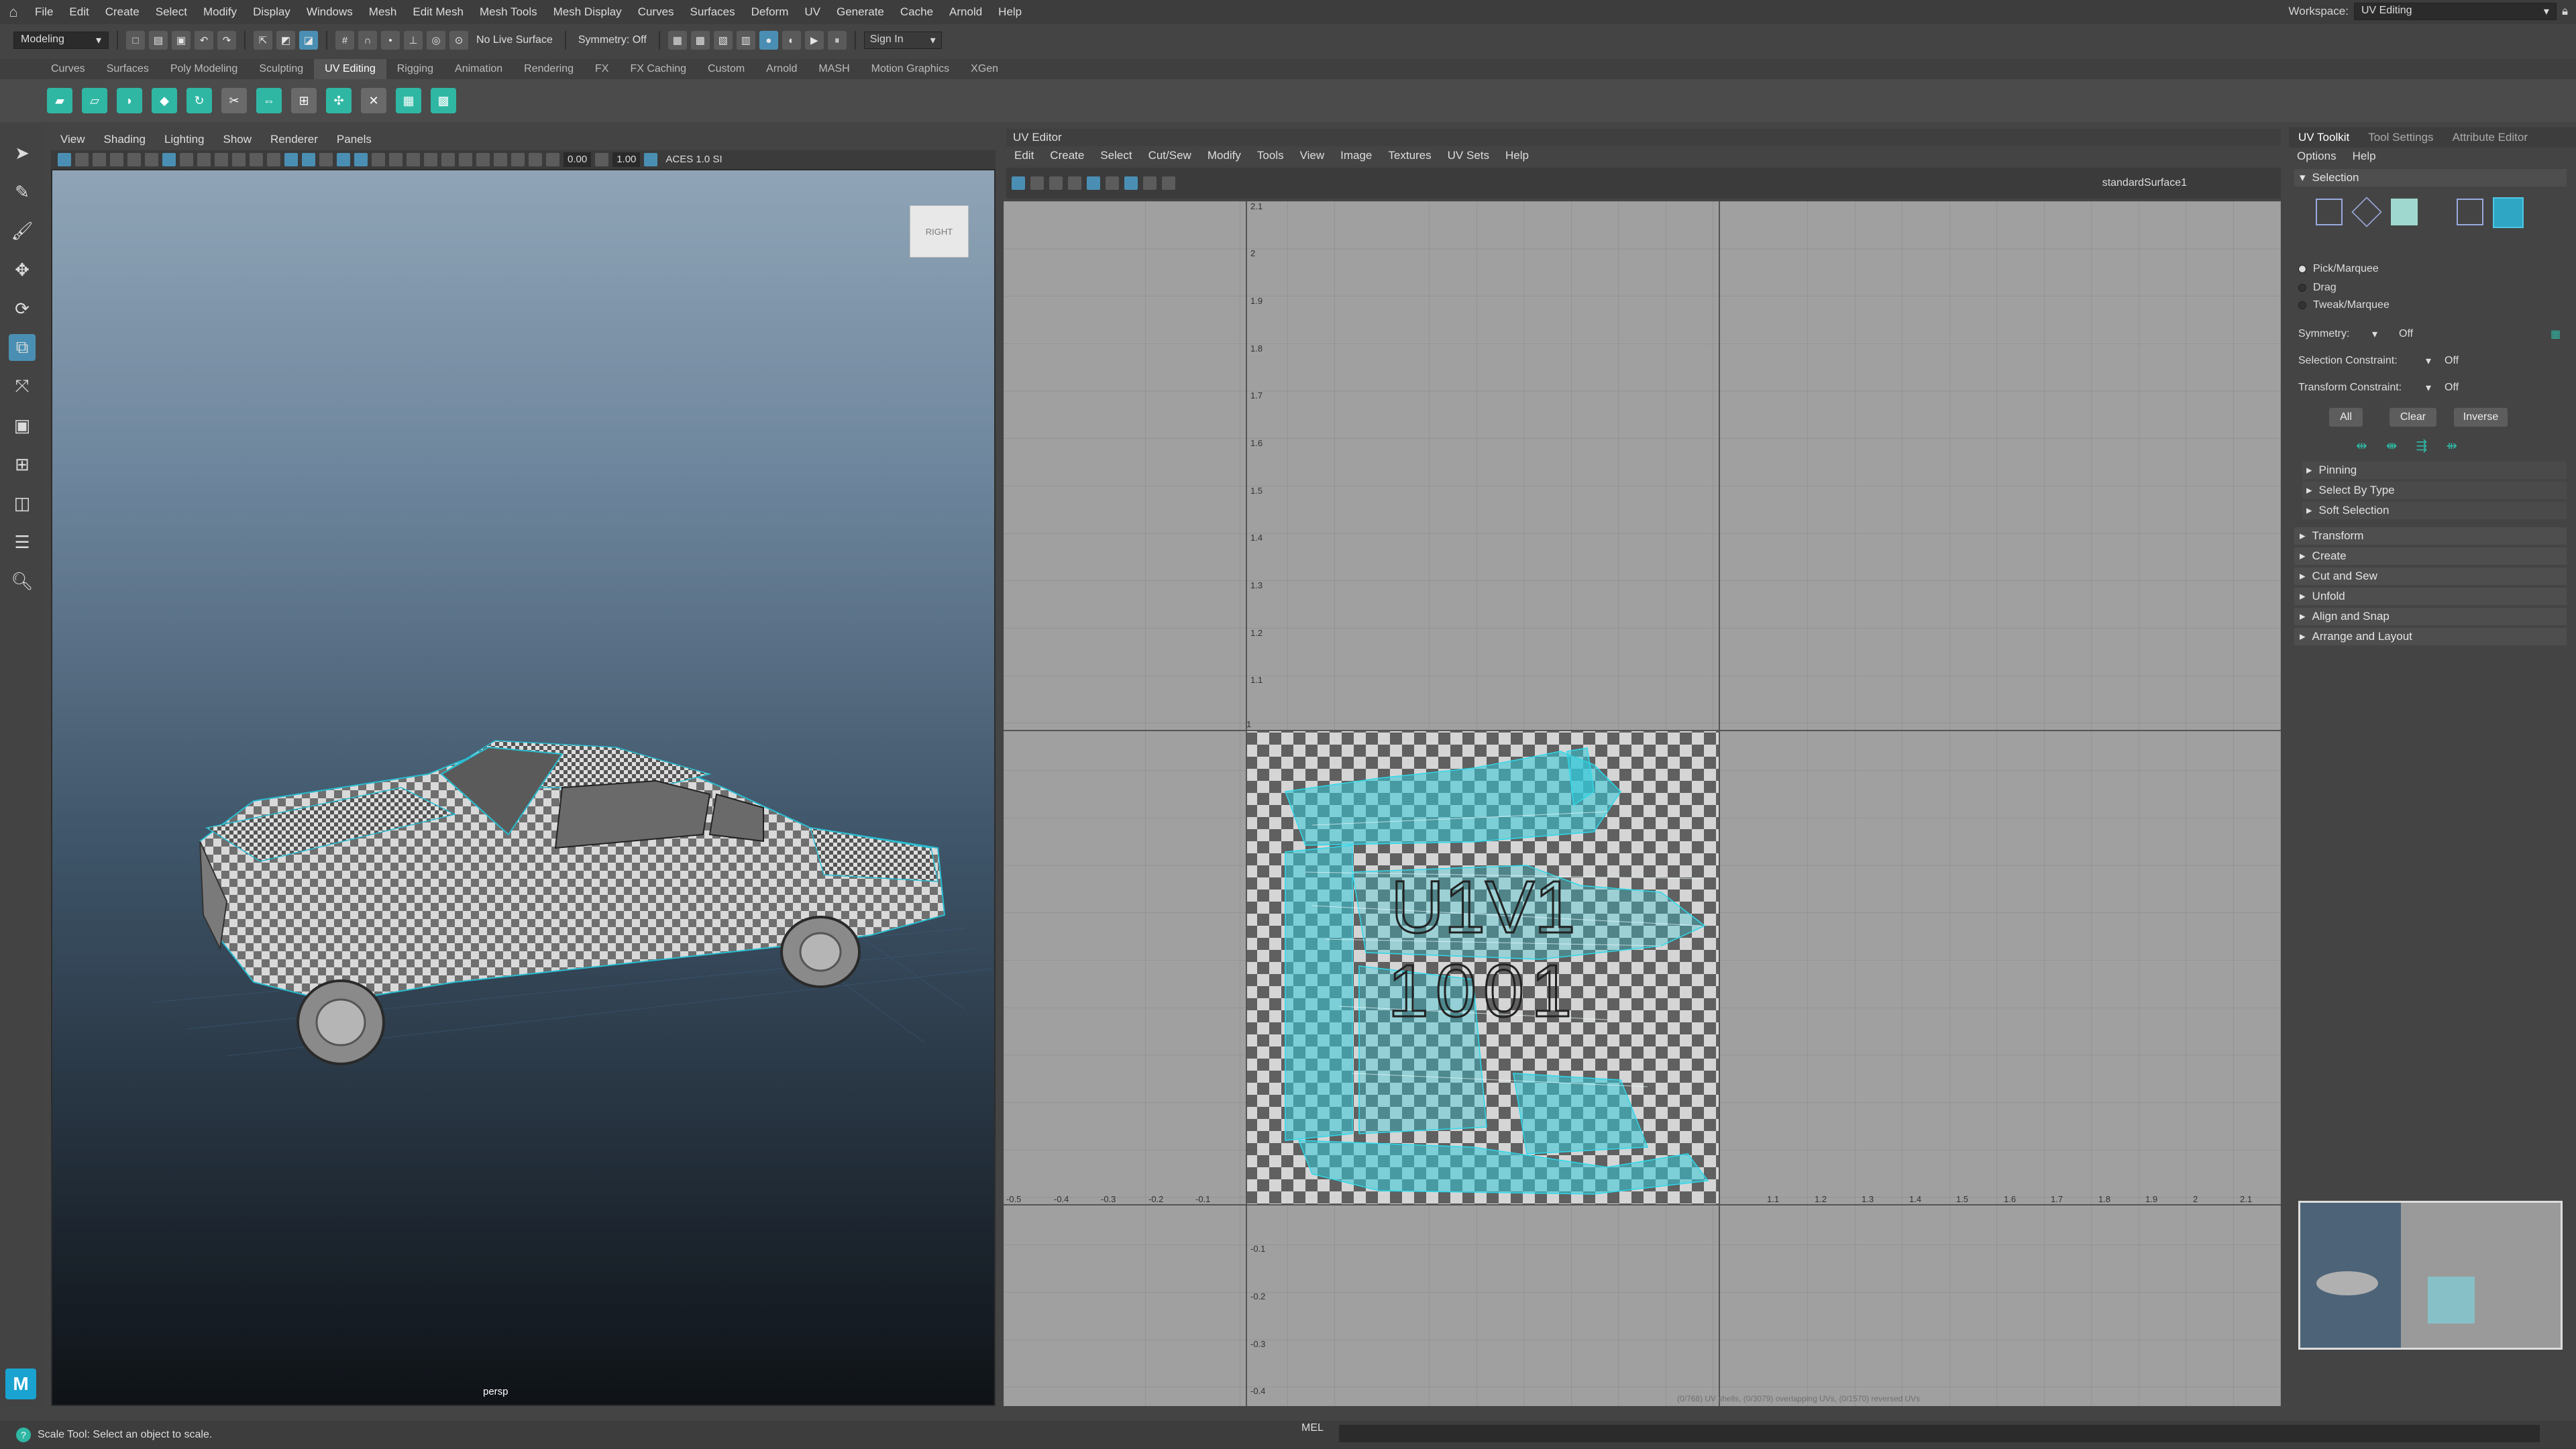 Image resolution: width=2576 pixels, height=1449 pixels. I want to click on uv-menu-select: Select, so click(1116, 155).